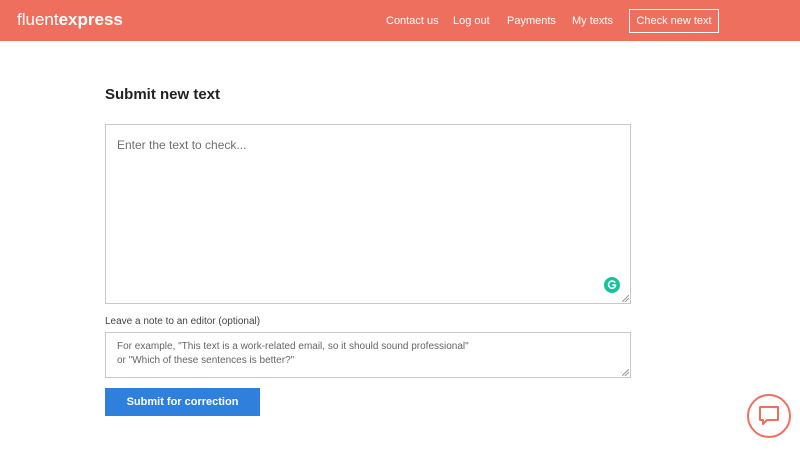 The height and width of the screenshot is (450, 800). What do you see at coordinates (412, 21) in the screenshot?
I see `nav-contact-us: Contact us` at bounding box center [412, 21].